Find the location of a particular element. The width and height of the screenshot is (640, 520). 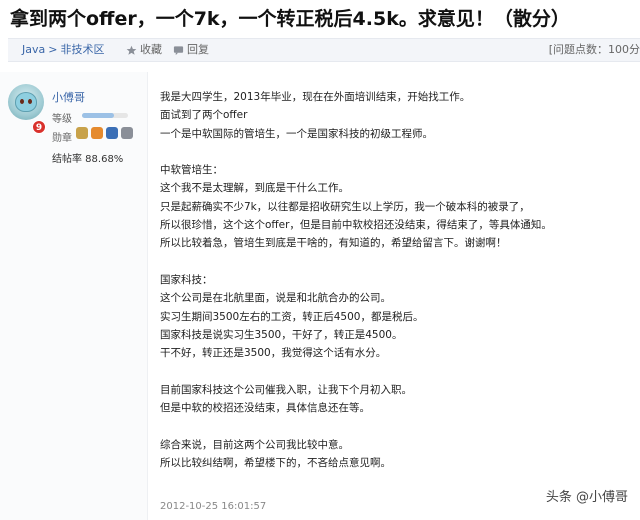

medals-label: 勋章 is located at coordinates (62, 138).